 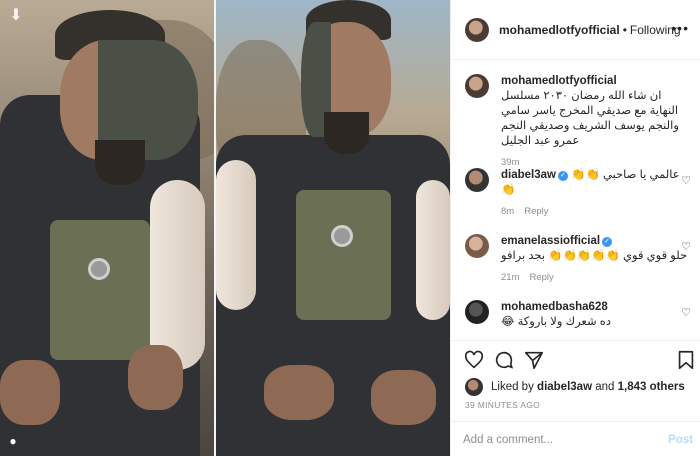 What do you see at coordinates (564, 387) in the screenshot?
I see `liker-username: diabel3aw` at bounding box center [564, 387].